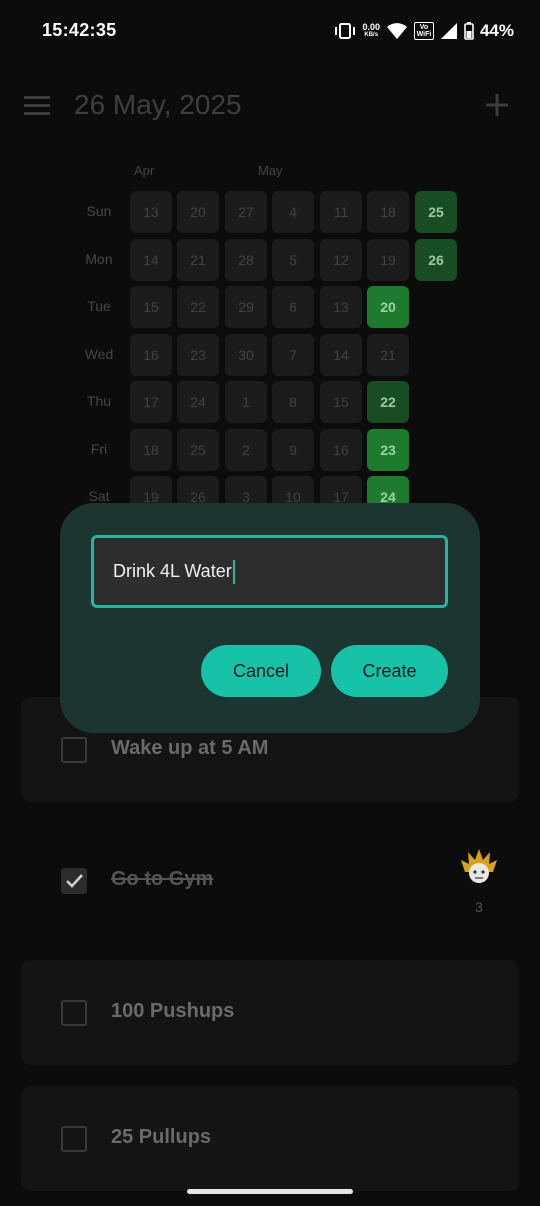  Describe the element at coordinates (99, 211) in the screenshot. I see `day-label: Sun` at that location.